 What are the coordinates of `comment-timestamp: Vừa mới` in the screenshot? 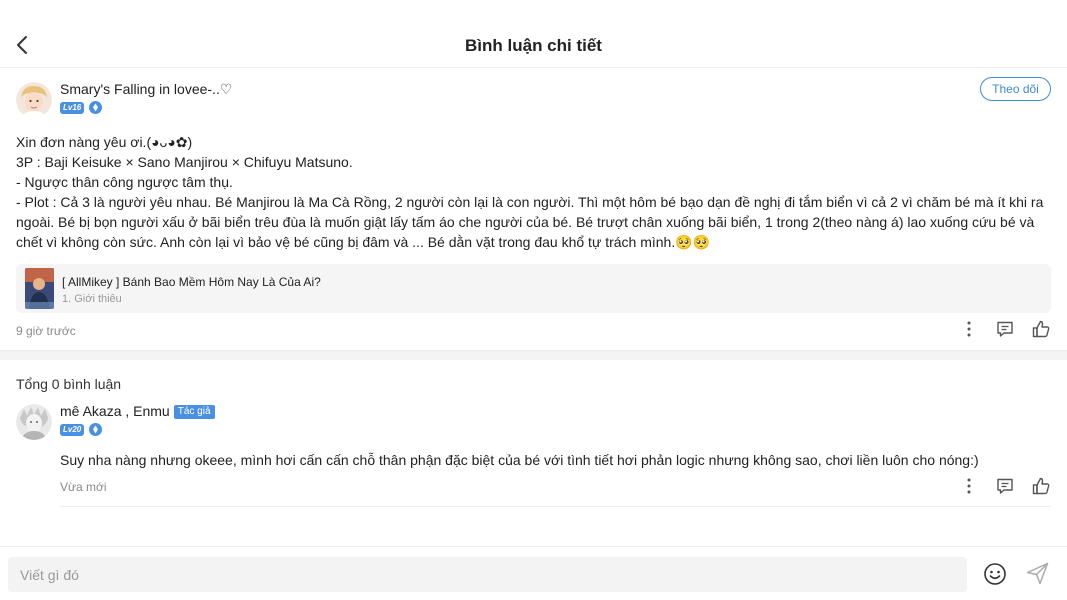 It's located at (83, 487).